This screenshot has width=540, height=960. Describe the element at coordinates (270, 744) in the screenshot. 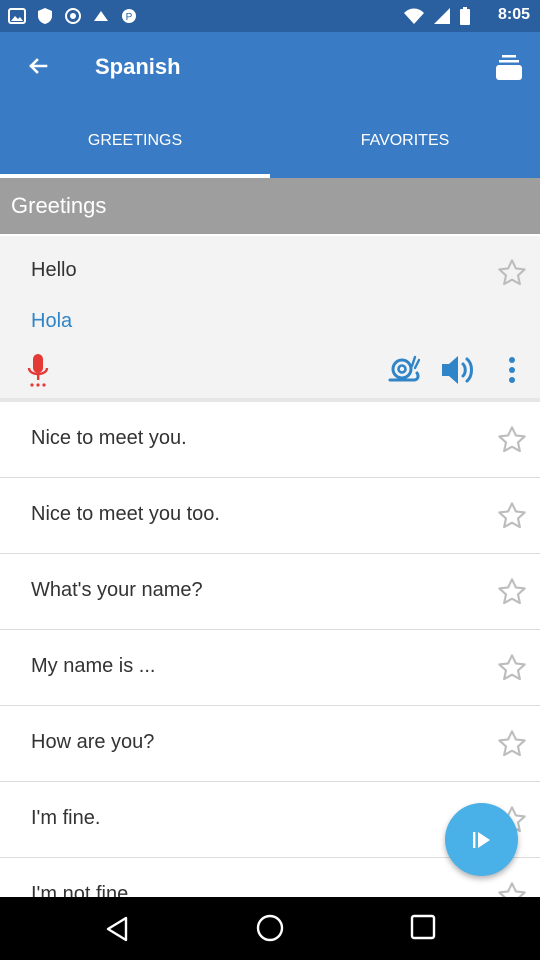

I see `list-item: How are you?` at that location.